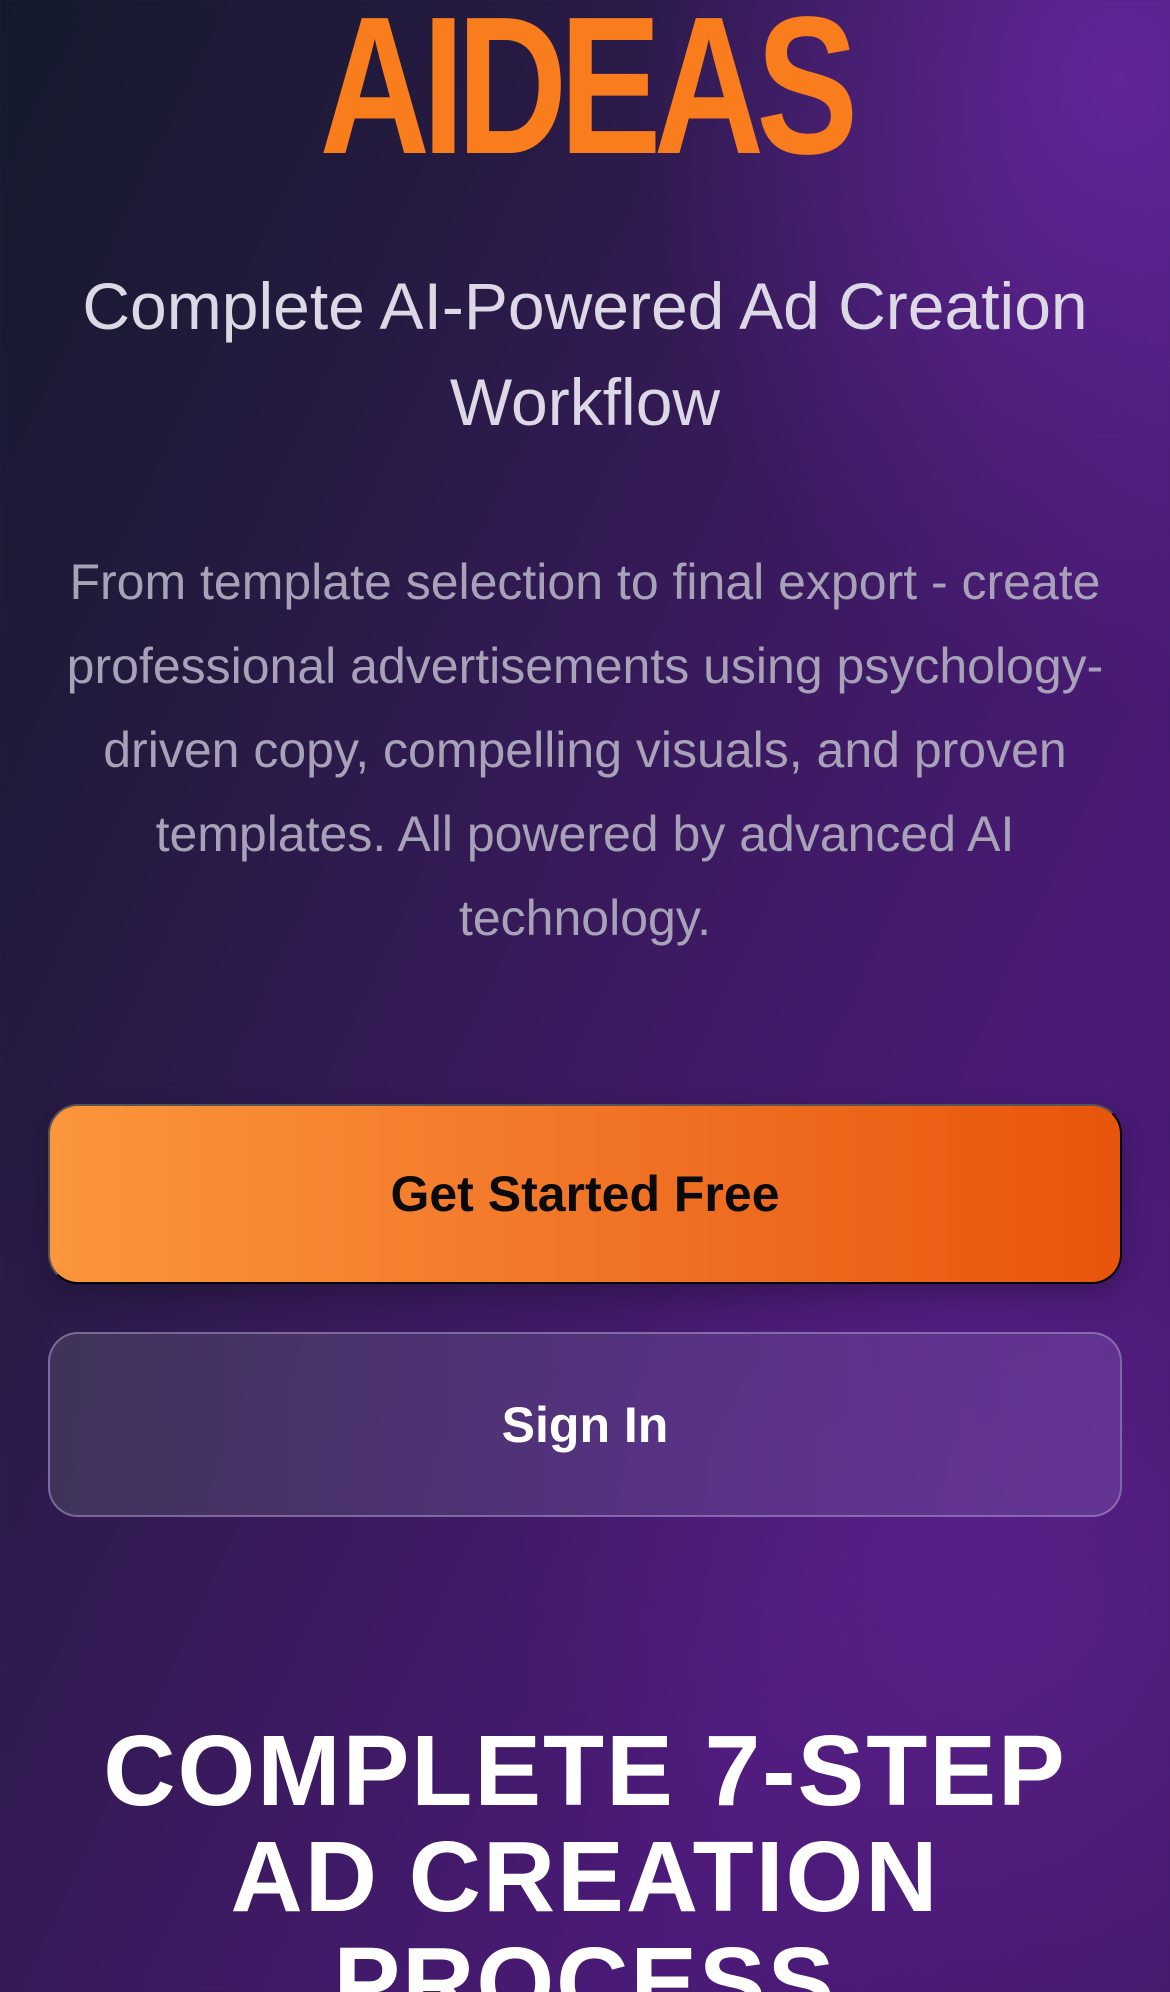 The height and width of the screenshot is (1992, 1170). What do you see at coordinates (585, 1194) in the screenshot?
I see `get-started-button: Get Started Free` at bounding box center [585, 1194].